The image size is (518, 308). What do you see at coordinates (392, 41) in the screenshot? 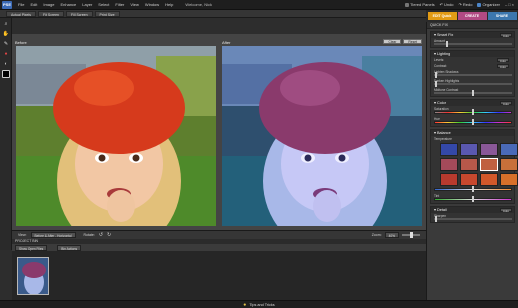
I see `clear-button: Clear` at bounding box center [392, 41].